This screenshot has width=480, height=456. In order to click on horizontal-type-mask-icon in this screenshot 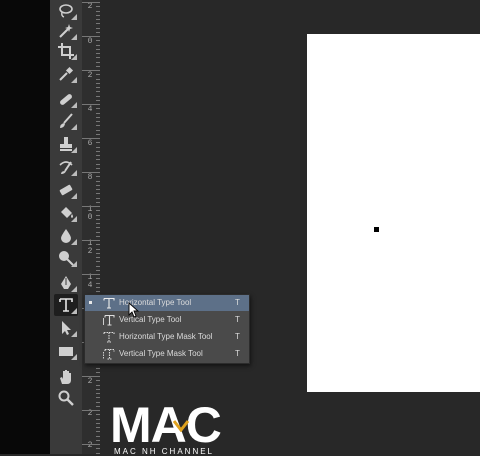, I will do `click(109, 337)`.